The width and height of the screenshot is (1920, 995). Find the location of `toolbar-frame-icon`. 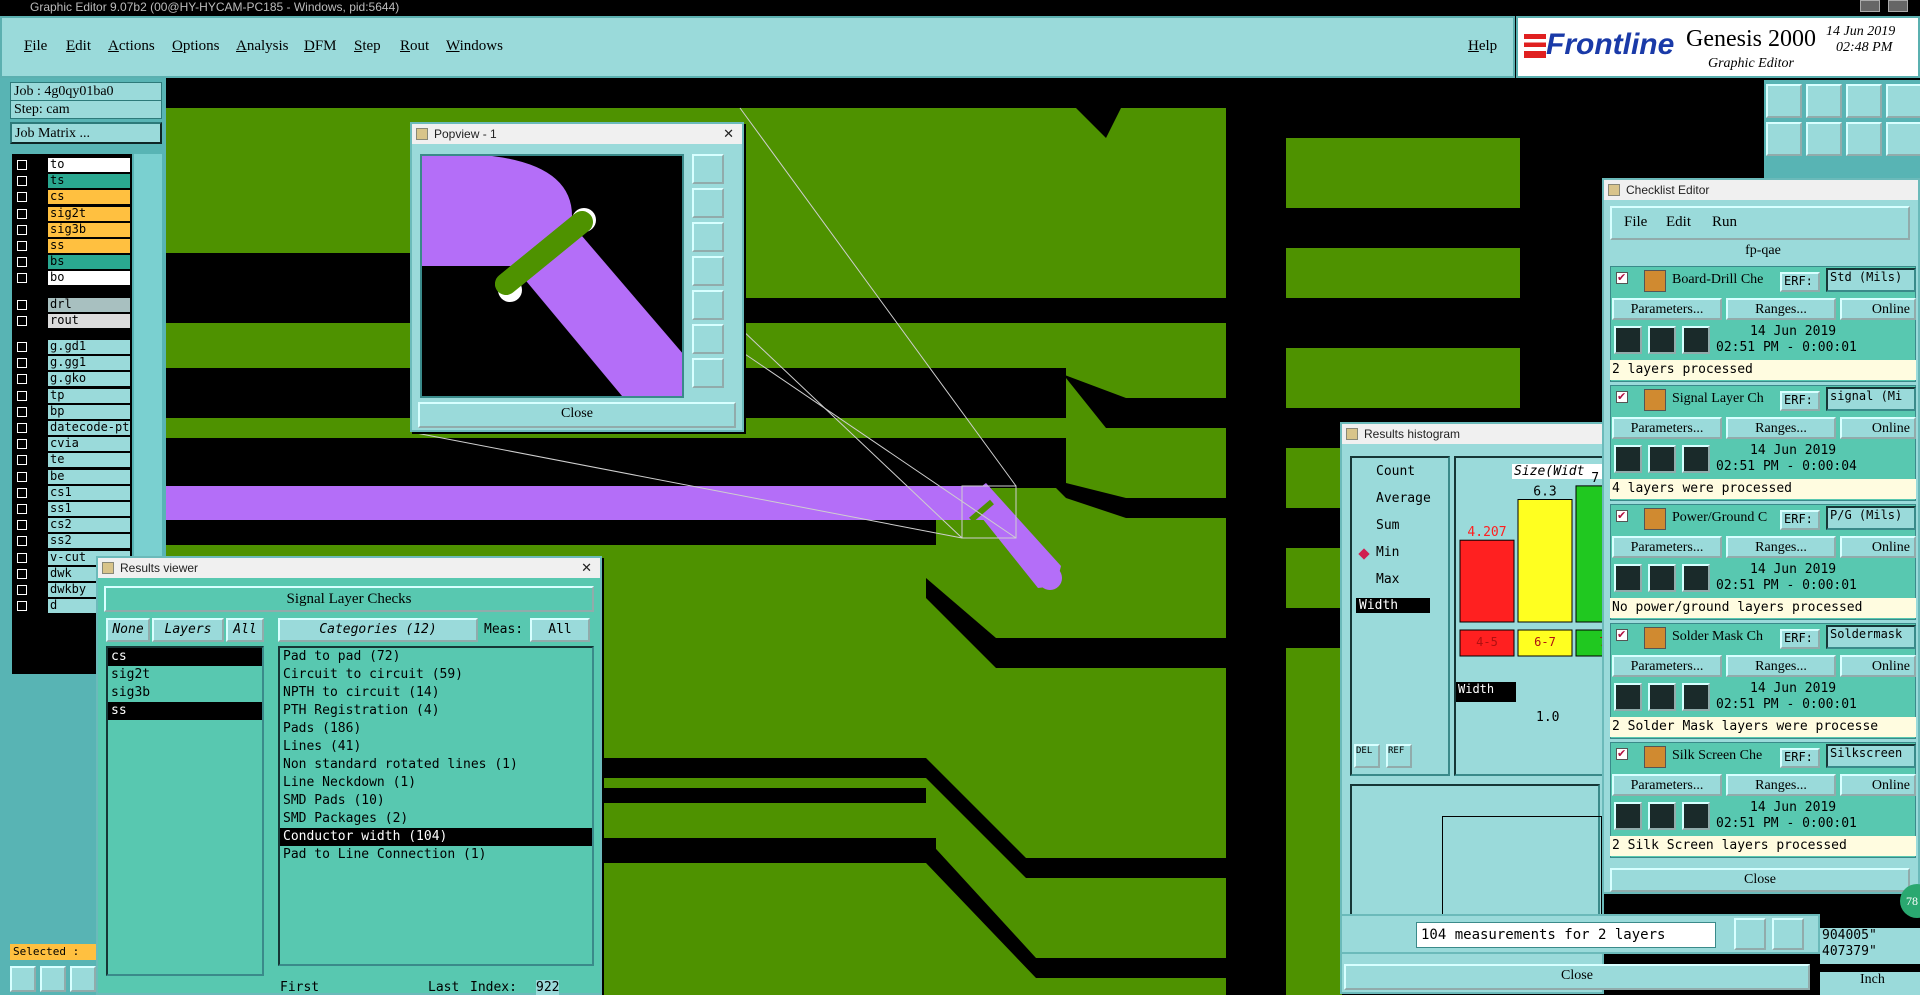

toolbar-frame-icon is located at coordinates (1903, 101).